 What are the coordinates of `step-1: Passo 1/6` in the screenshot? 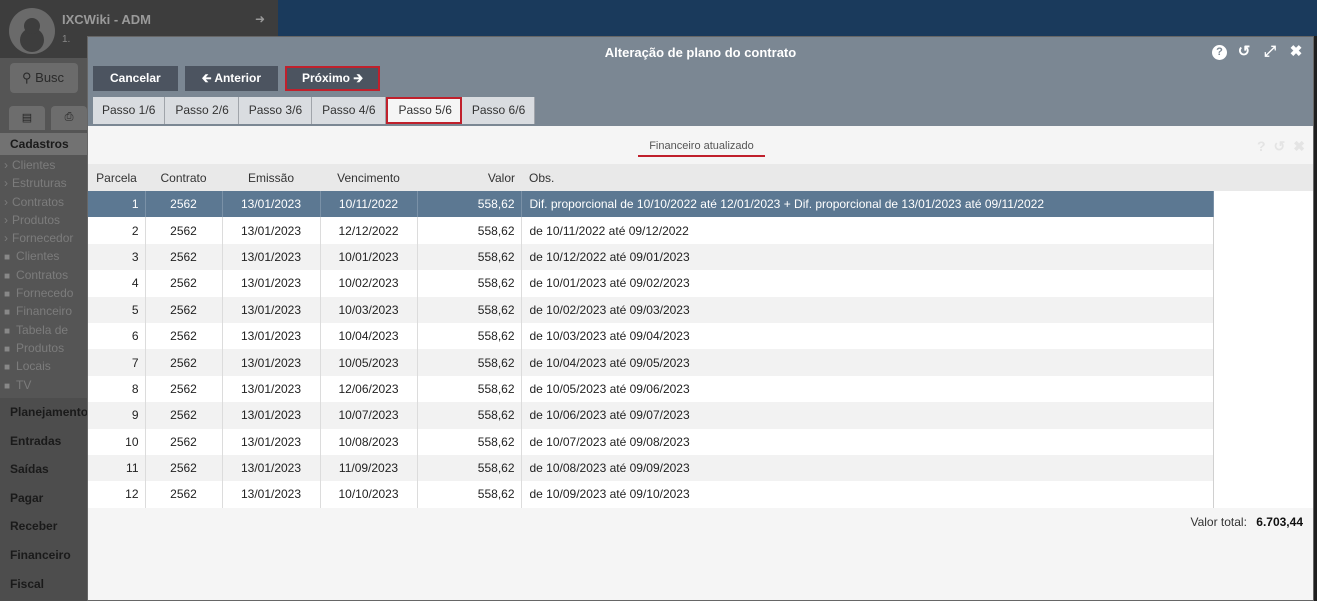 It's located at (129, 110).